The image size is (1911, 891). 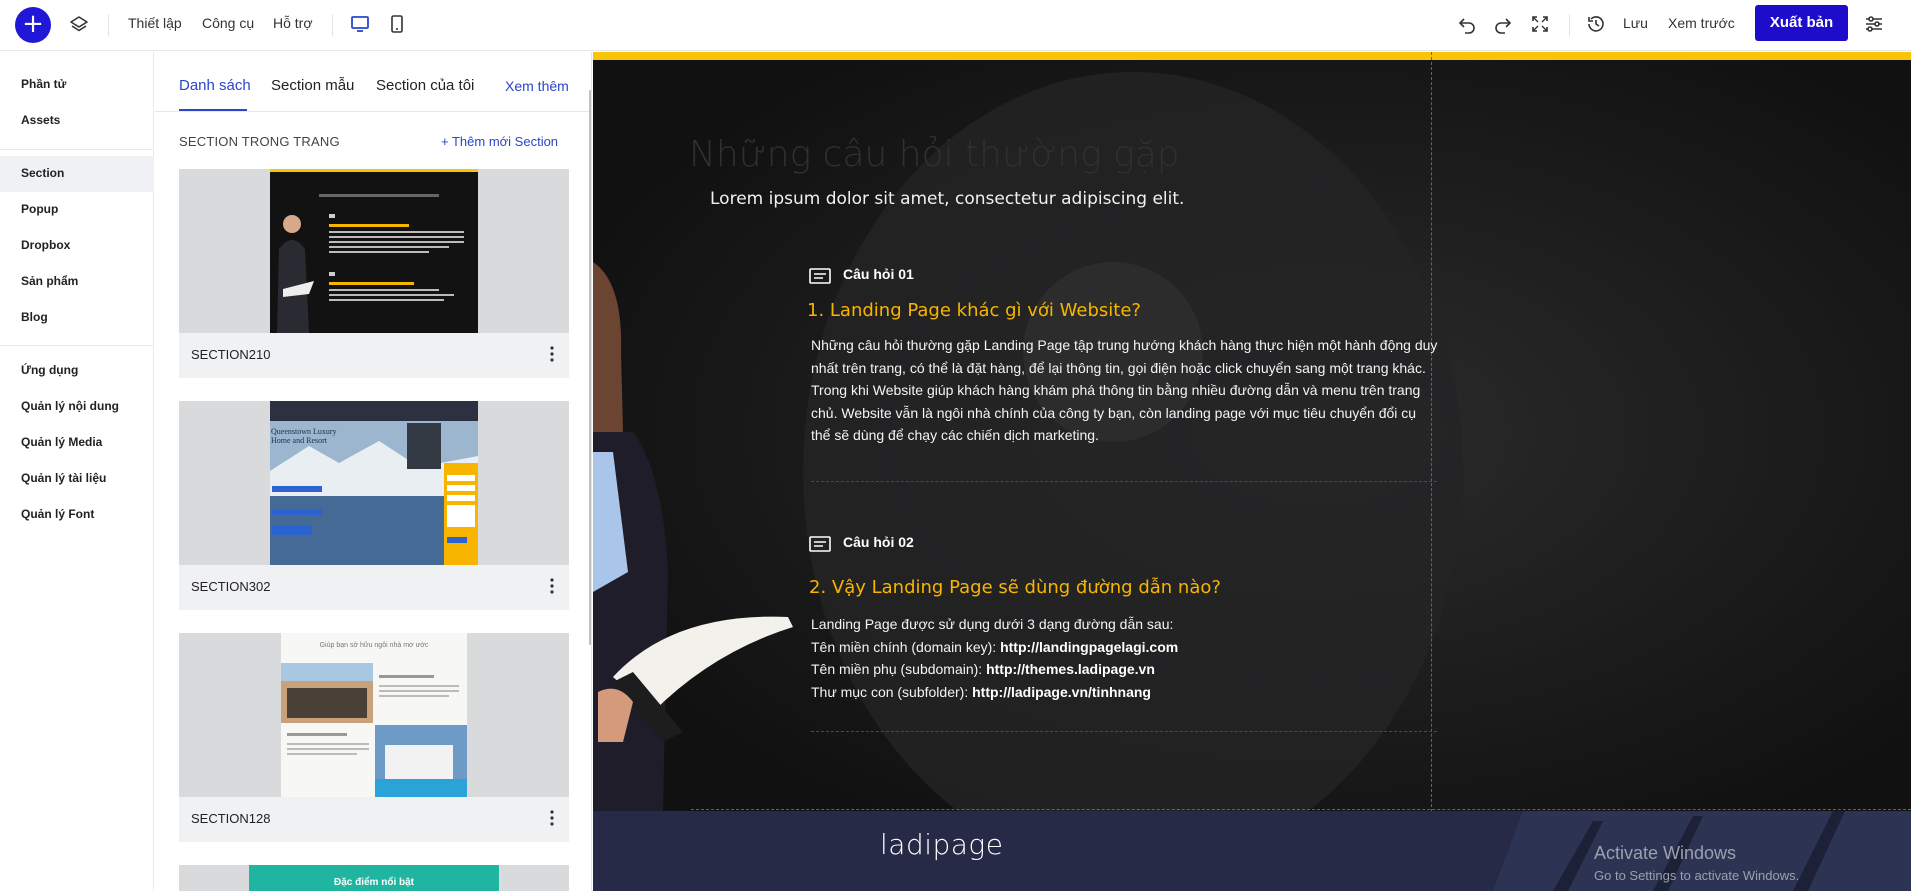 What do you see at coordinates (57, 514) in the screenshot?
I see `sidebar-item-fonts: Quản lý Font` at bounding box center [57, 514].